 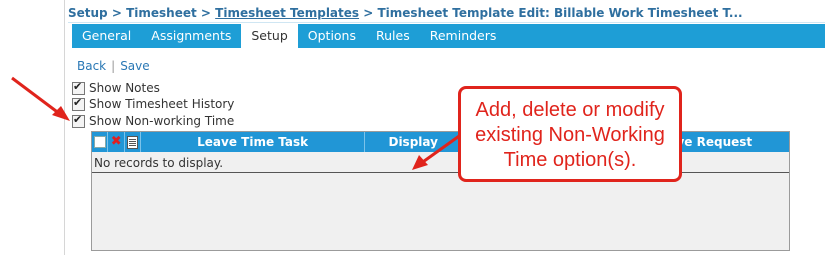 What do you see at coordinates (78, 103) in the screenshot?
I see `checkbox-show-timesheet-history` at bounding box center [78, 103].